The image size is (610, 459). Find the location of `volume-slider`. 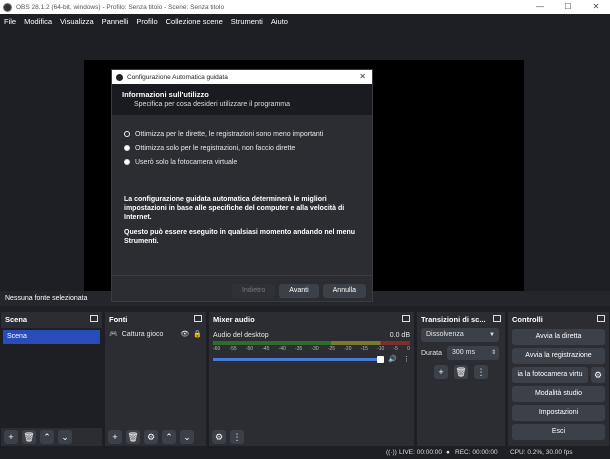

volume-slider is located at coordinates (299, 359).